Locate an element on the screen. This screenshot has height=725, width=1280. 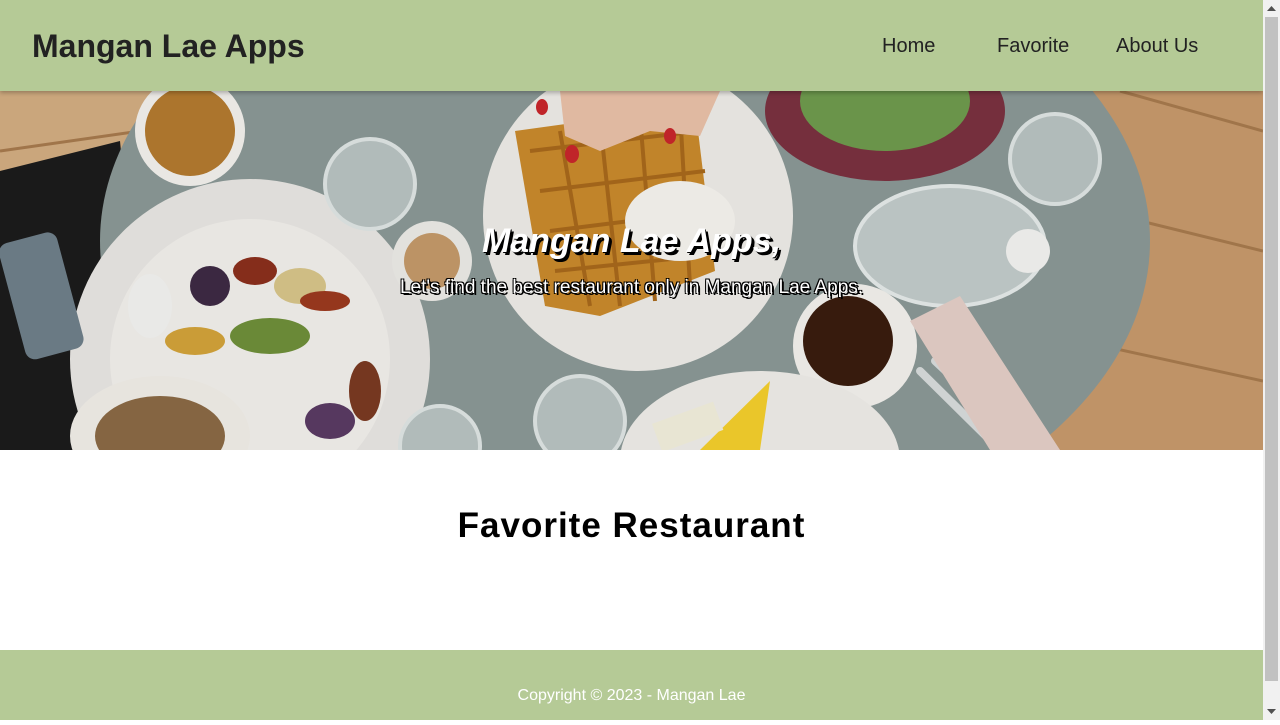
page-footer: Copyright © 2023 - Mangan Lae is located at coordinates (631, 685).